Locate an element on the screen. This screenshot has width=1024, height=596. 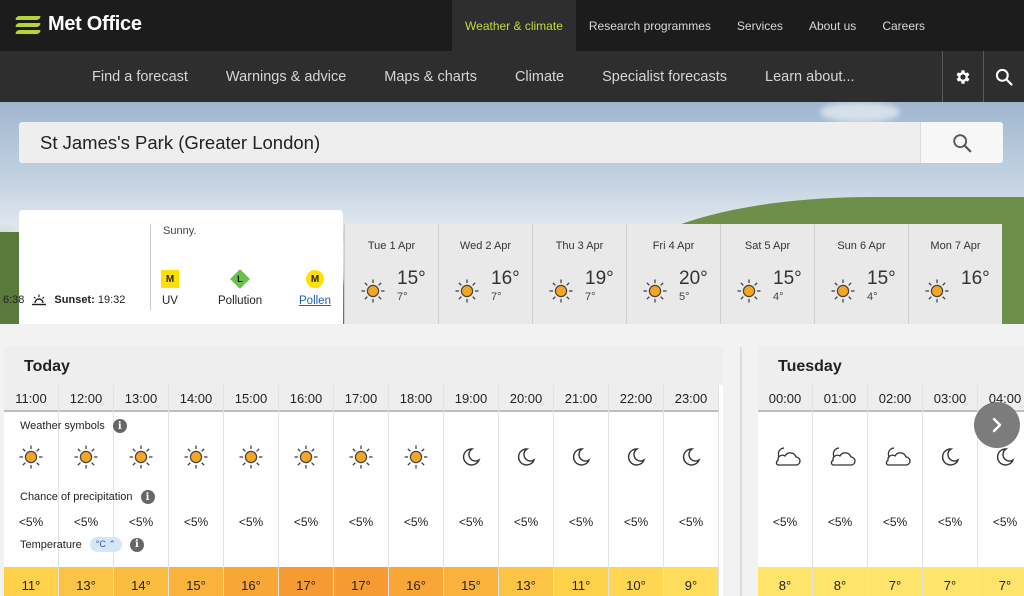
uv-badge: M is located at coordinates (170, 279).